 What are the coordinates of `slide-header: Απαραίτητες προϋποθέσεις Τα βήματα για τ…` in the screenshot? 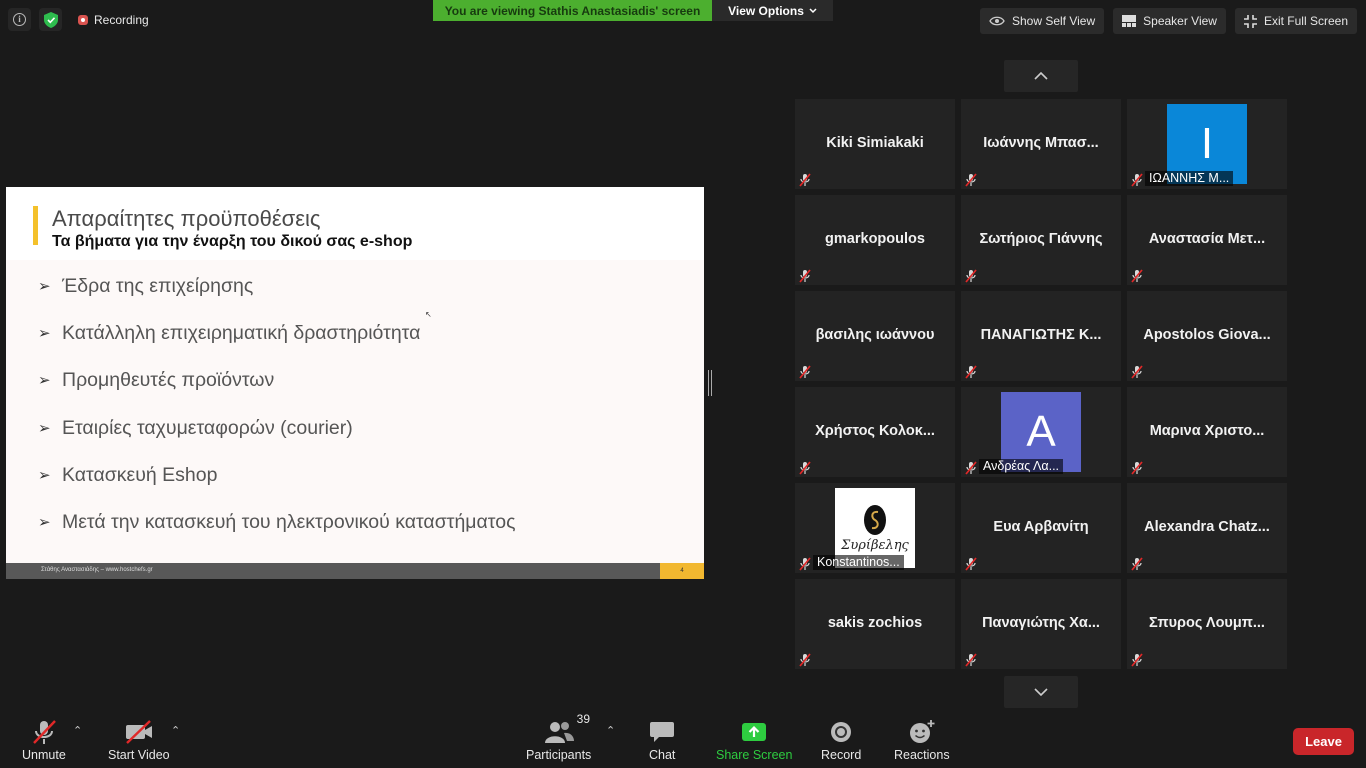 It's located at (355, 223).